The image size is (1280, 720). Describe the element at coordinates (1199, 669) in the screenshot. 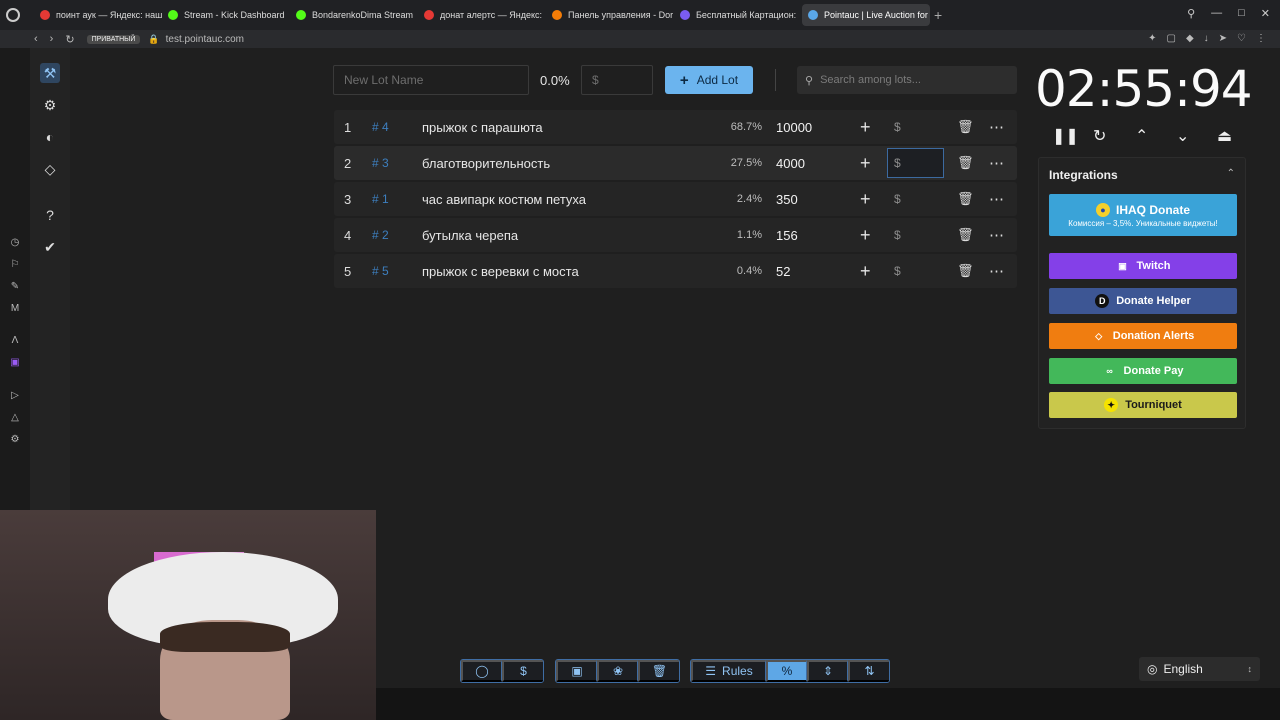

I see `language-select: ◎ English ↕` at that location.